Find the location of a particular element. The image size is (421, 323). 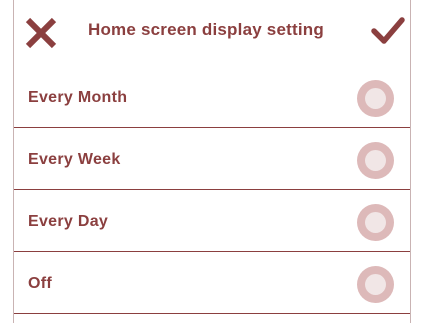

option-label: Every Week is located at coordinates (74, 159).